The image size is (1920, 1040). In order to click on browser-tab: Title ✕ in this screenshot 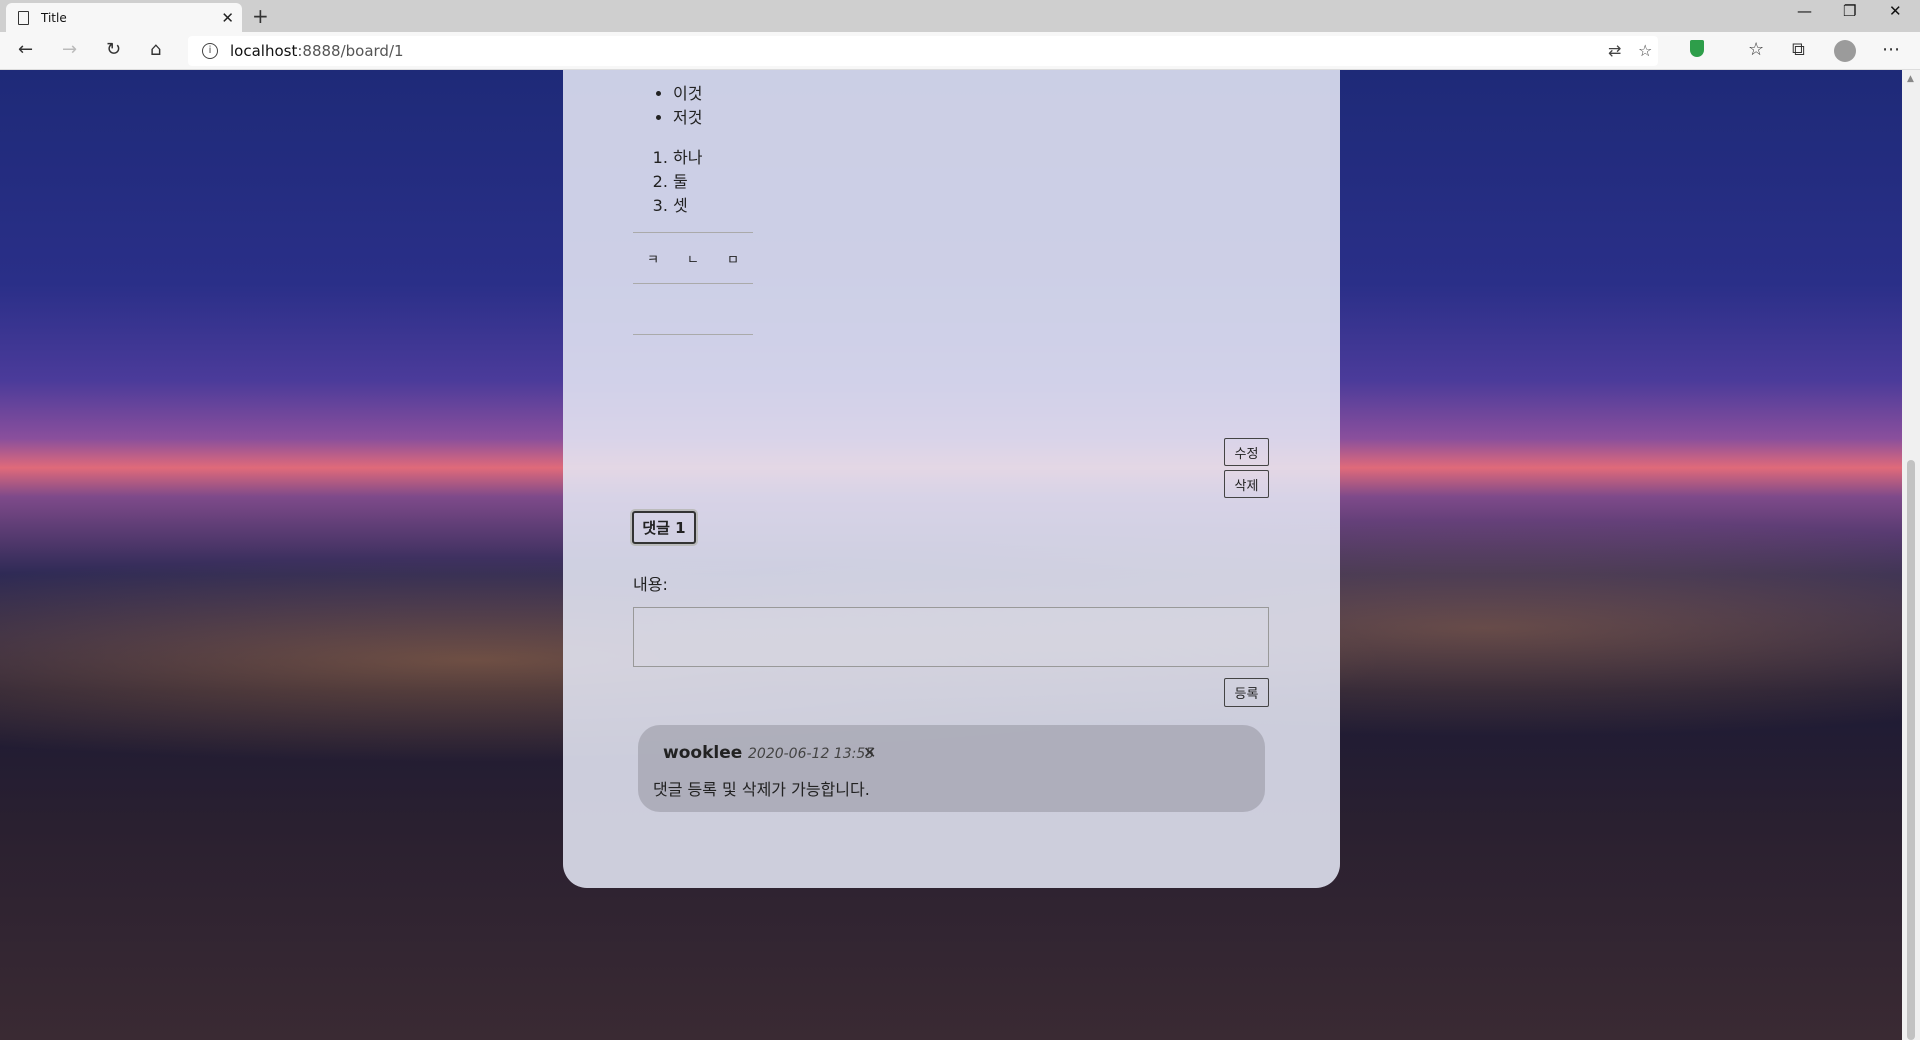, I will do `click(124, 17)`.